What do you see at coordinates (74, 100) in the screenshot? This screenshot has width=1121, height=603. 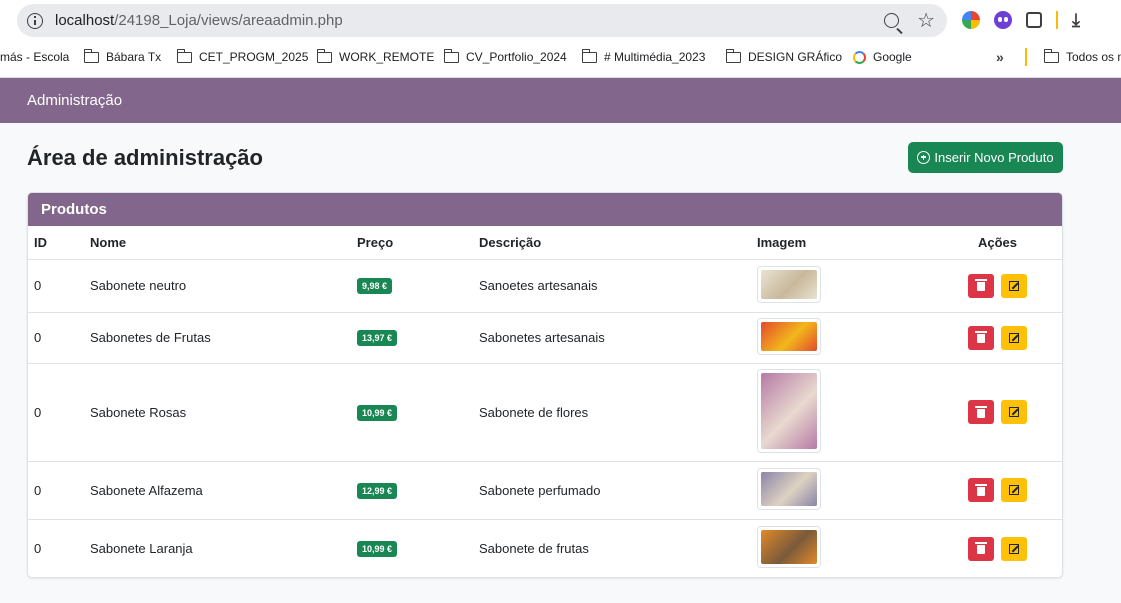 I see `navbar-brand: Administração` at bounding box center [74, 100].